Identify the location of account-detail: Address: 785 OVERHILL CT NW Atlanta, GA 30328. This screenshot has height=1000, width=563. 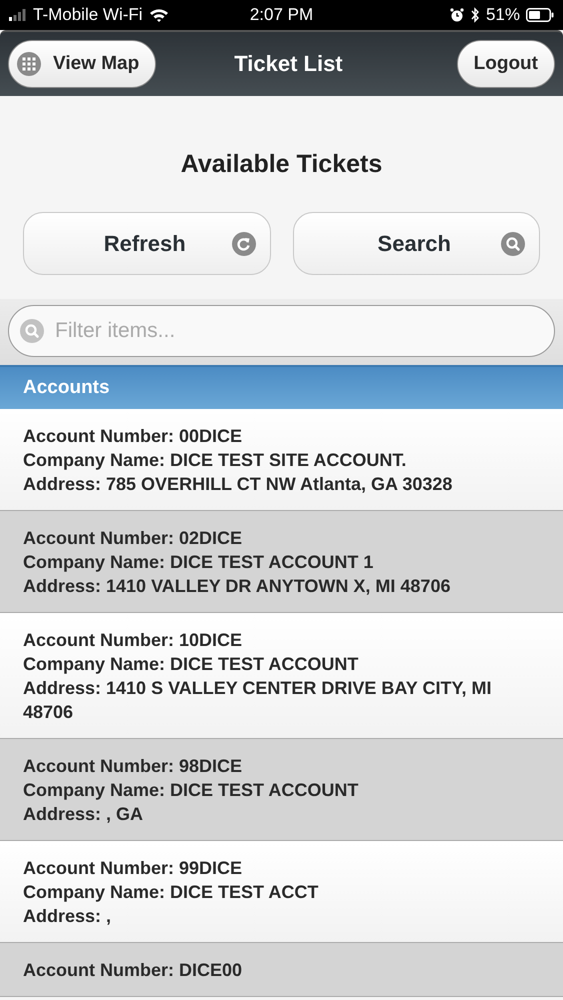
(238, 484).